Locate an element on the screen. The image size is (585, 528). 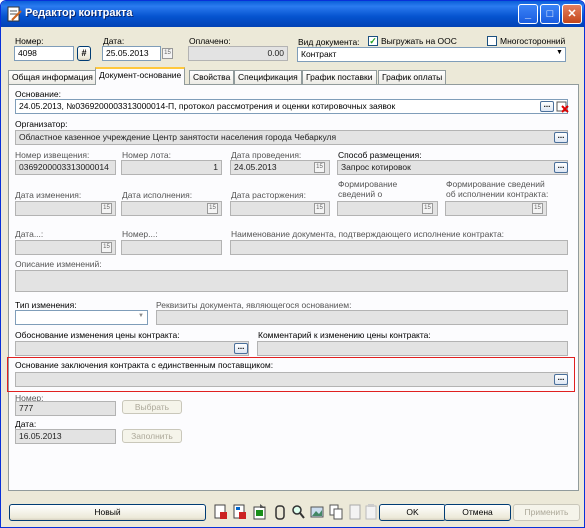
print-preview-icon is located at coordinates (240, 512).